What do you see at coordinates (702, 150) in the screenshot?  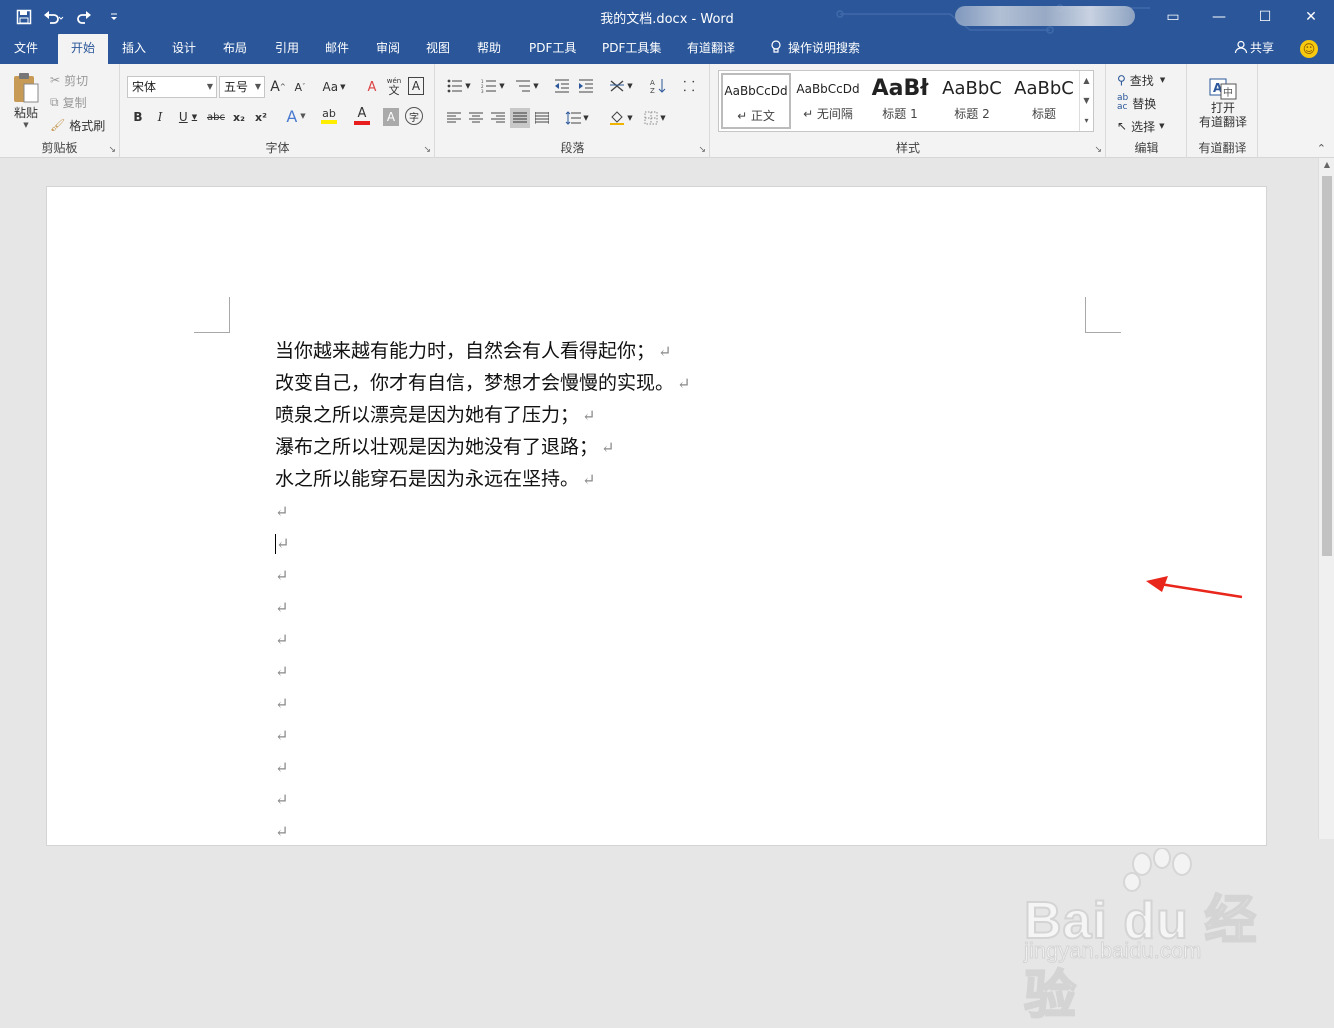 I see `paragraph-dialog-launcher-icon: ↘` at bounding box center [702, 150].